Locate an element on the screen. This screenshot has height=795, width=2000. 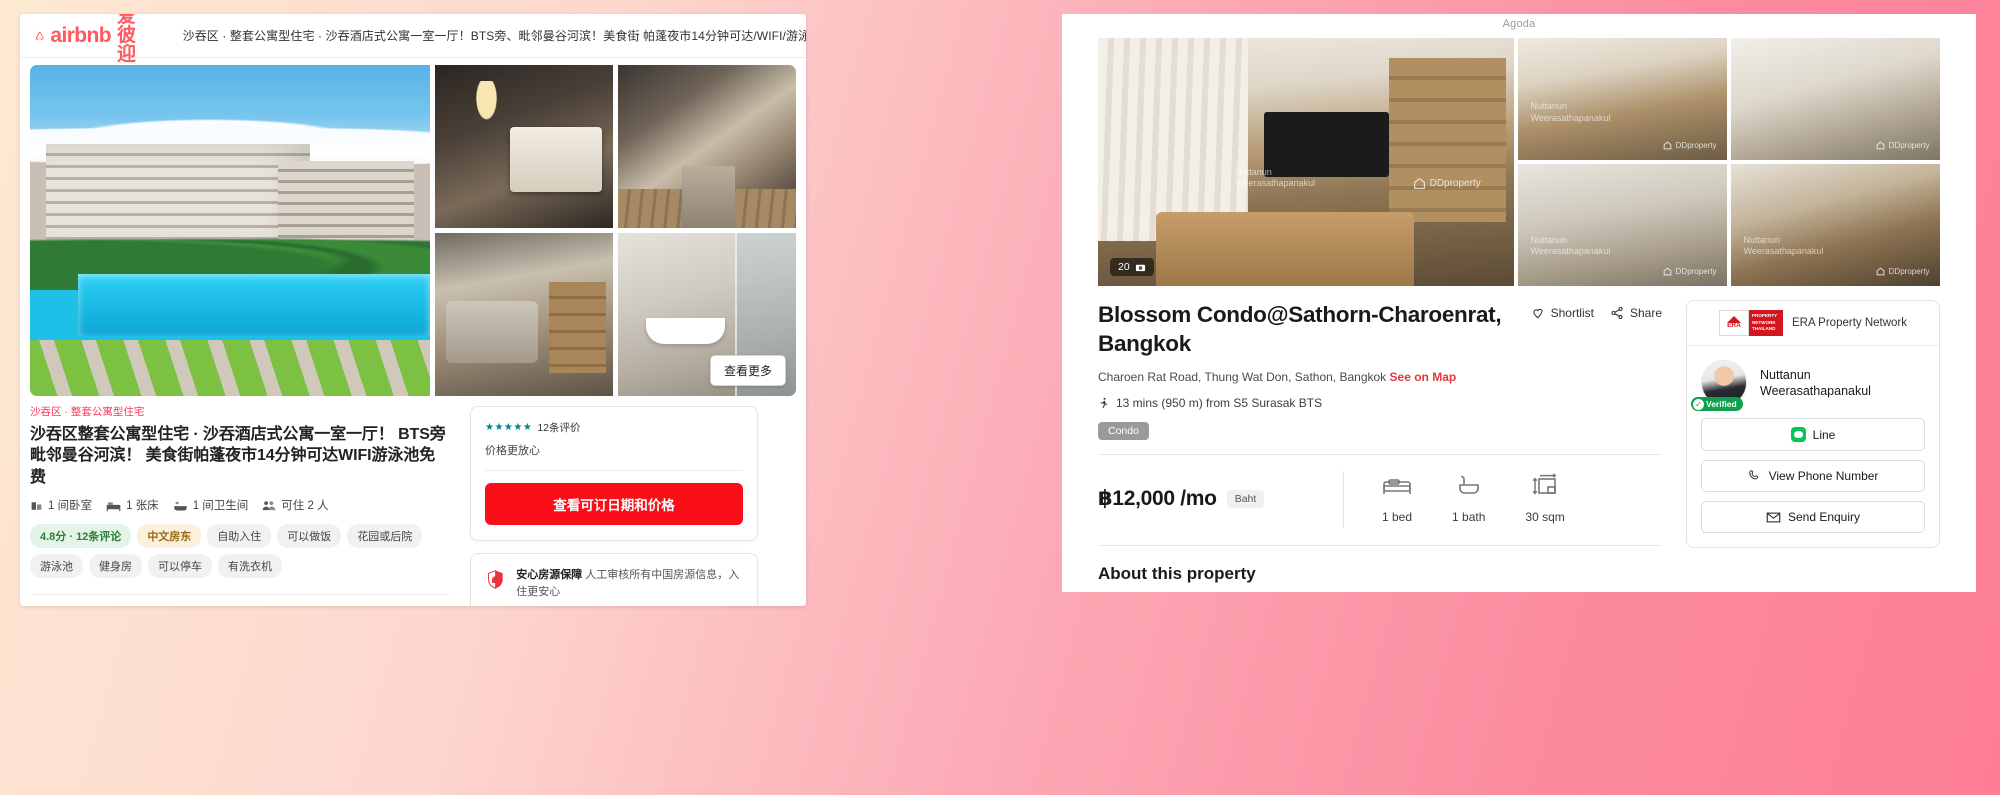
transit-text: 13 mins (950 m) from S5 Surasak BTS is located at coordinates (1219, 402).